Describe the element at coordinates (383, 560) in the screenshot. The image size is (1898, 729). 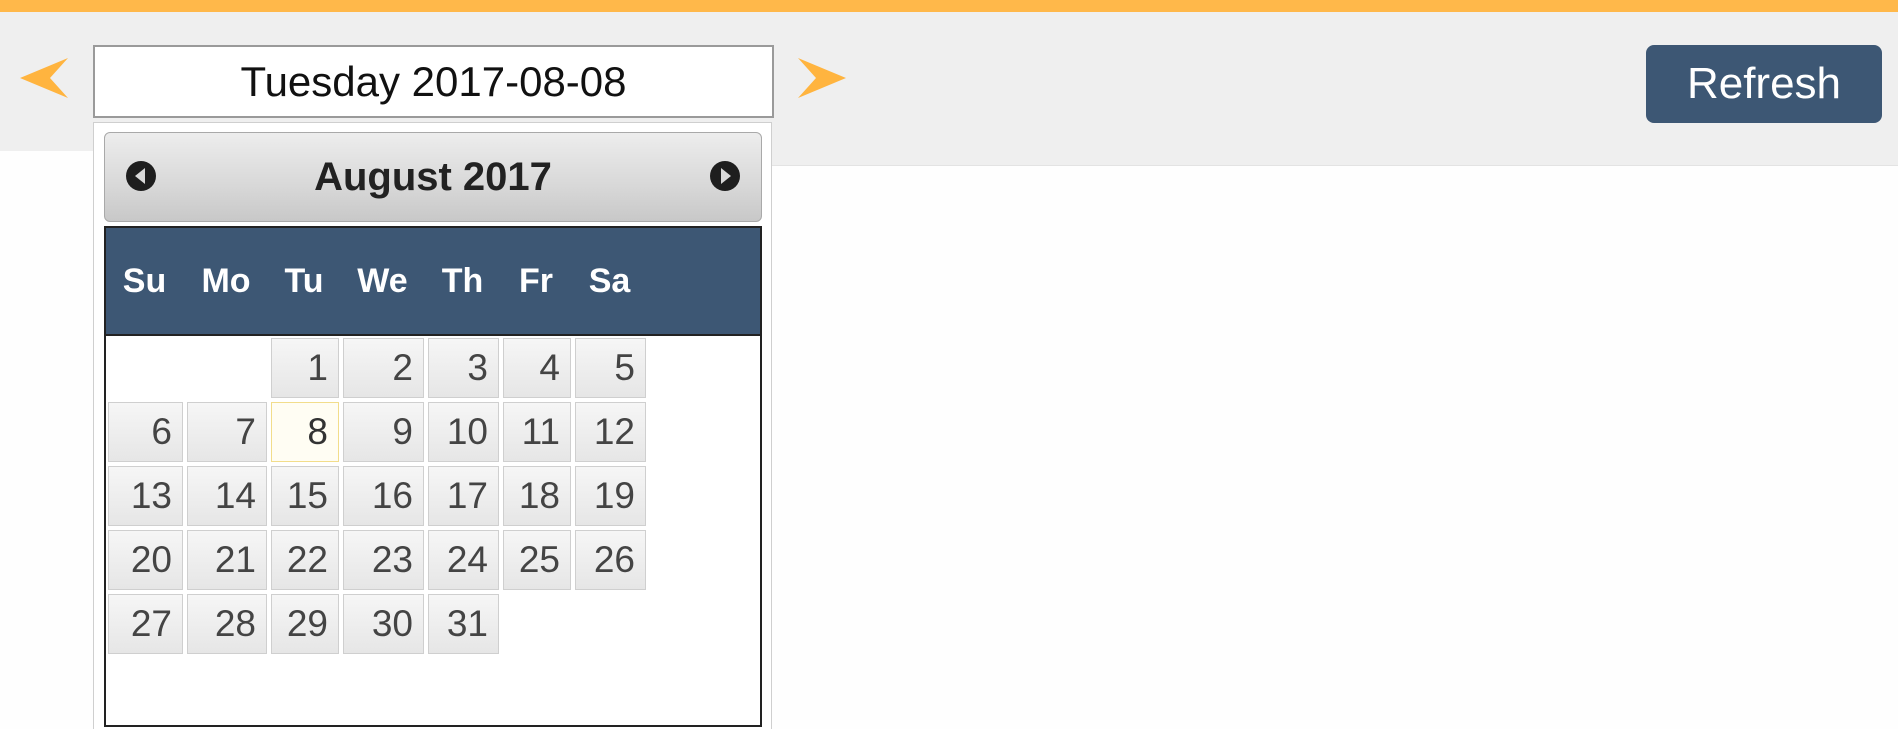
I see `calendar-day-23: 23` at that location.